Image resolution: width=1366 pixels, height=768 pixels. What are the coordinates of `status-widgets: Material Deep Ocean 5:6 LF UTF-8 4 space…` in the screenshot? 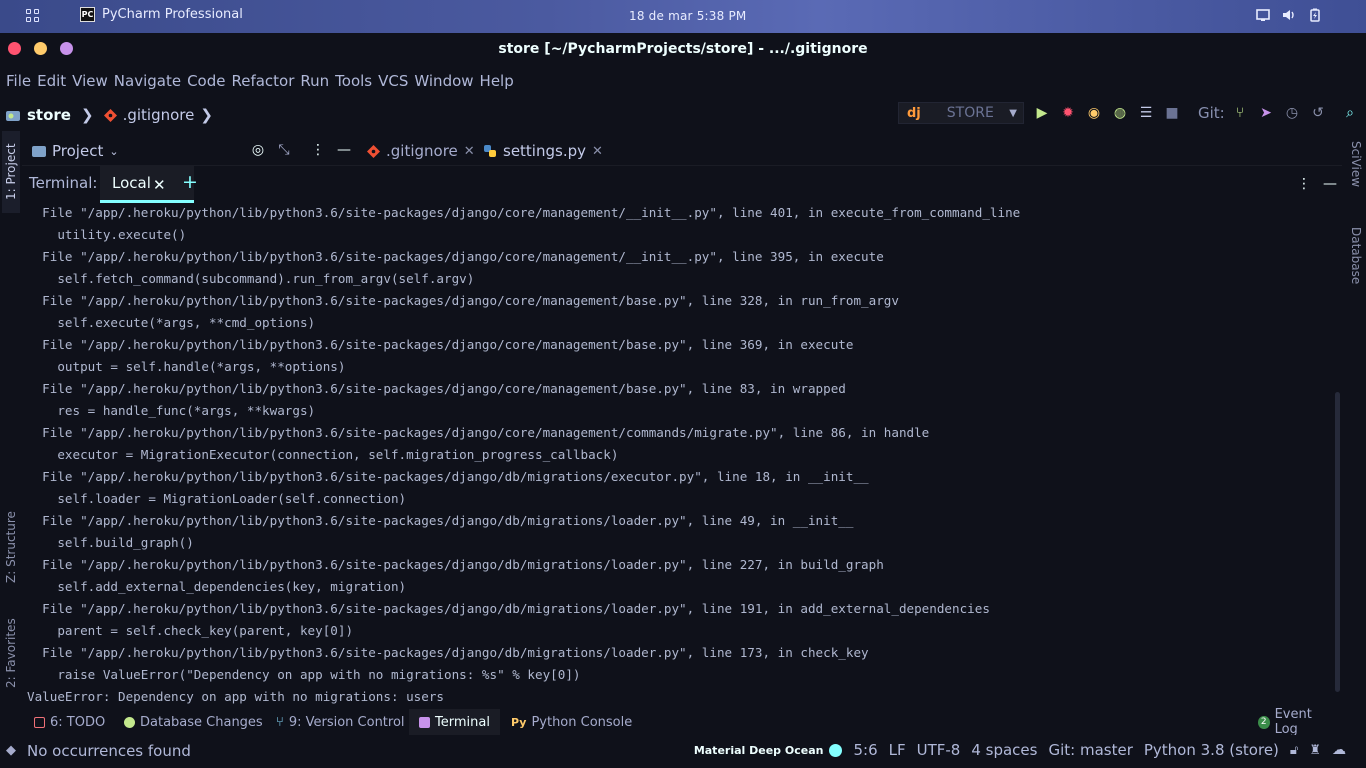 It's located at (1020, 750).